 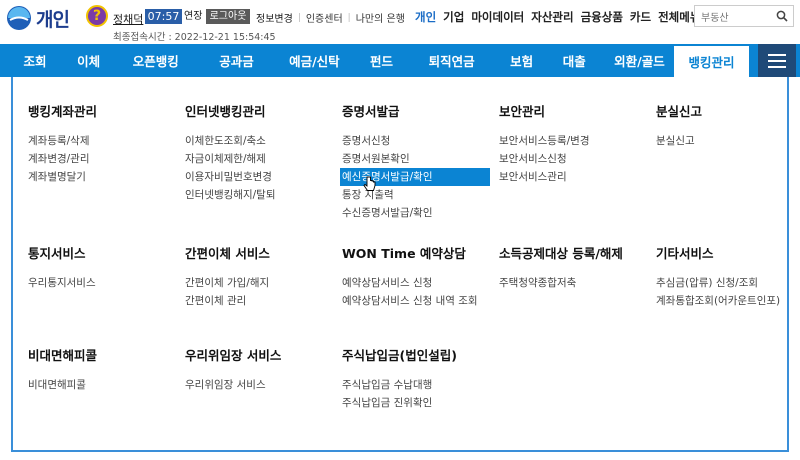 I want to click on submenu-item: 계좌통합조회(어카운트인포), so click(x=718, y=301).